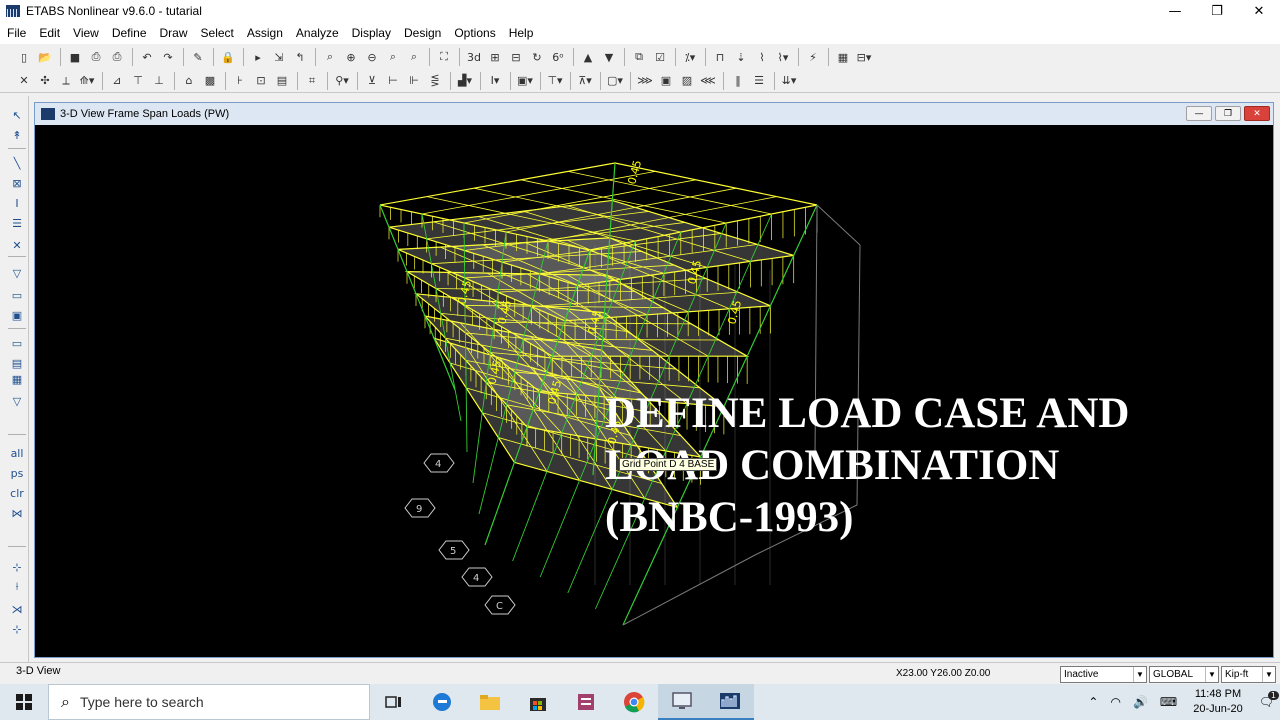 The image size is (1280, 720). Describe the element at coordinates (666, 81) in the screenshot. I see `shear-wall-design-icon: ▣` at that location.